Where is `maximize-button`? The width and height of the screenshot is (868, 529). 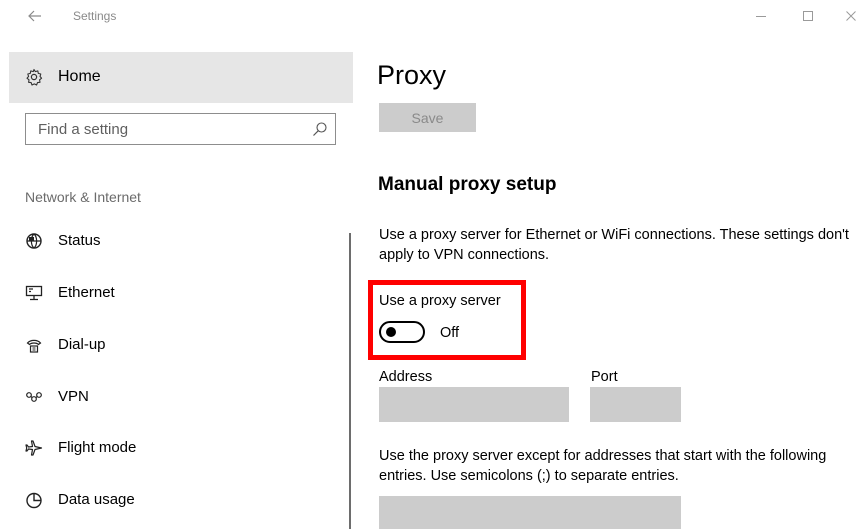 maximize-button is located at coordinates (808, 16).